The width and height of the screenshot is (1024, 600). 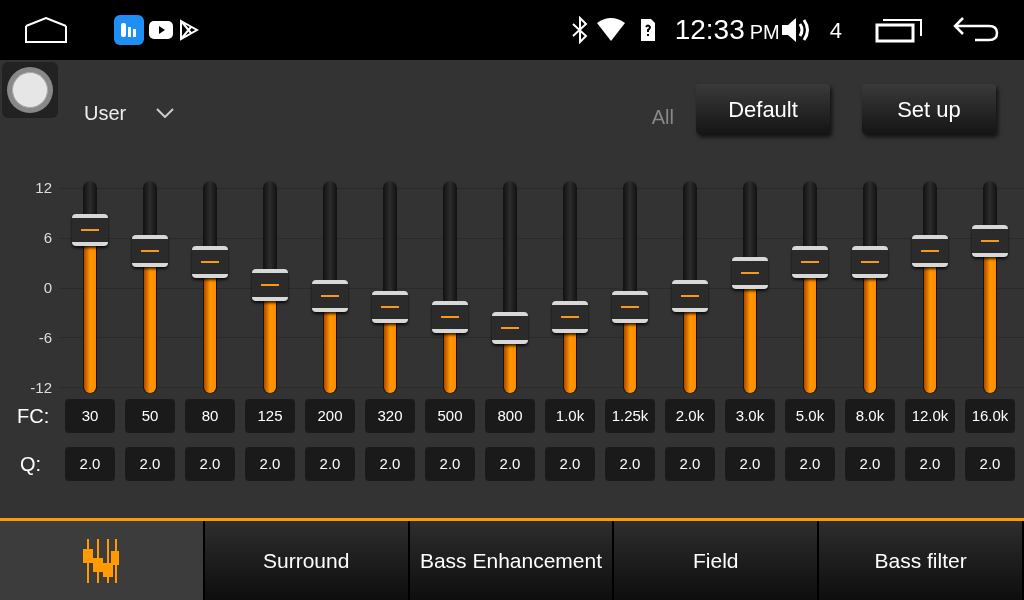 What do you see at coordinates (763, 109) in the screenshot?
I see `preset-button: Default` at bounding box center [763, 109].